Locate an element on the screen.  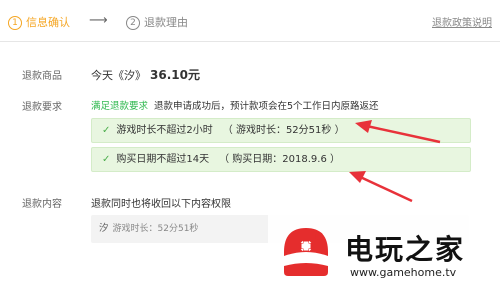
game-icon: 汐 is located at coordinates (104, 228).